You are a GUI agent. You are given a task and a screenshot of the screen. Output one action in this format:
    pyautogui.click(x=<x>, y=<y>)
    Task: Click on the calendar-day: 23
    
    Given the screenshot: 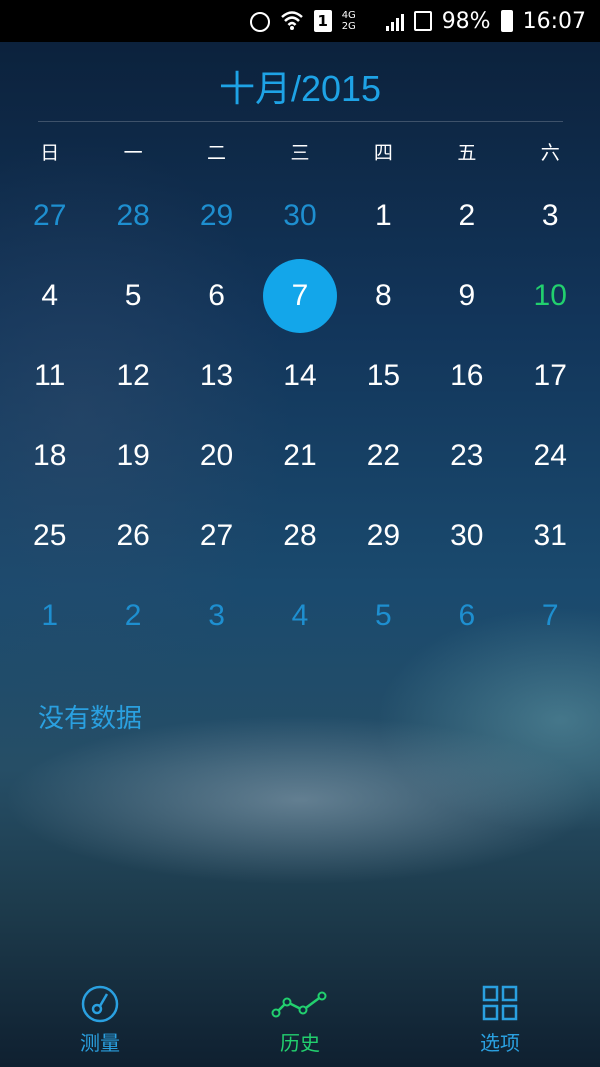 What is the action you would take?
    pyautogui.click(x=466, y=456)
    